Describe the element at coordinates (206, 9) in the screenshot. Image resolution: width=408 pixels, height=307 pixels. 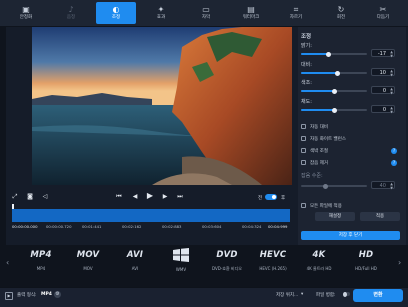
I see `subtitle-icon: ▭` at that location.